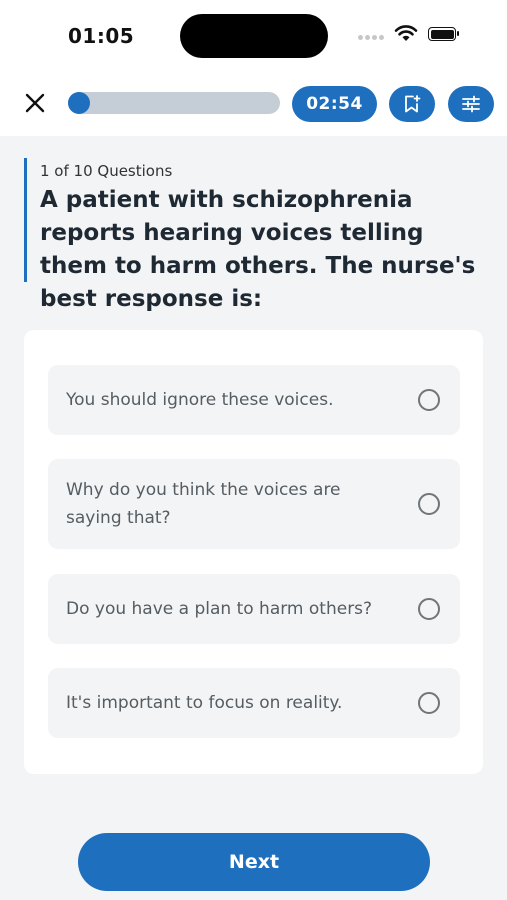 The width and height of the screenshot is (507, 900). Describe the element at coordinates (101, 36) in the screenshot. I see `status-time: 01:05` at that location.